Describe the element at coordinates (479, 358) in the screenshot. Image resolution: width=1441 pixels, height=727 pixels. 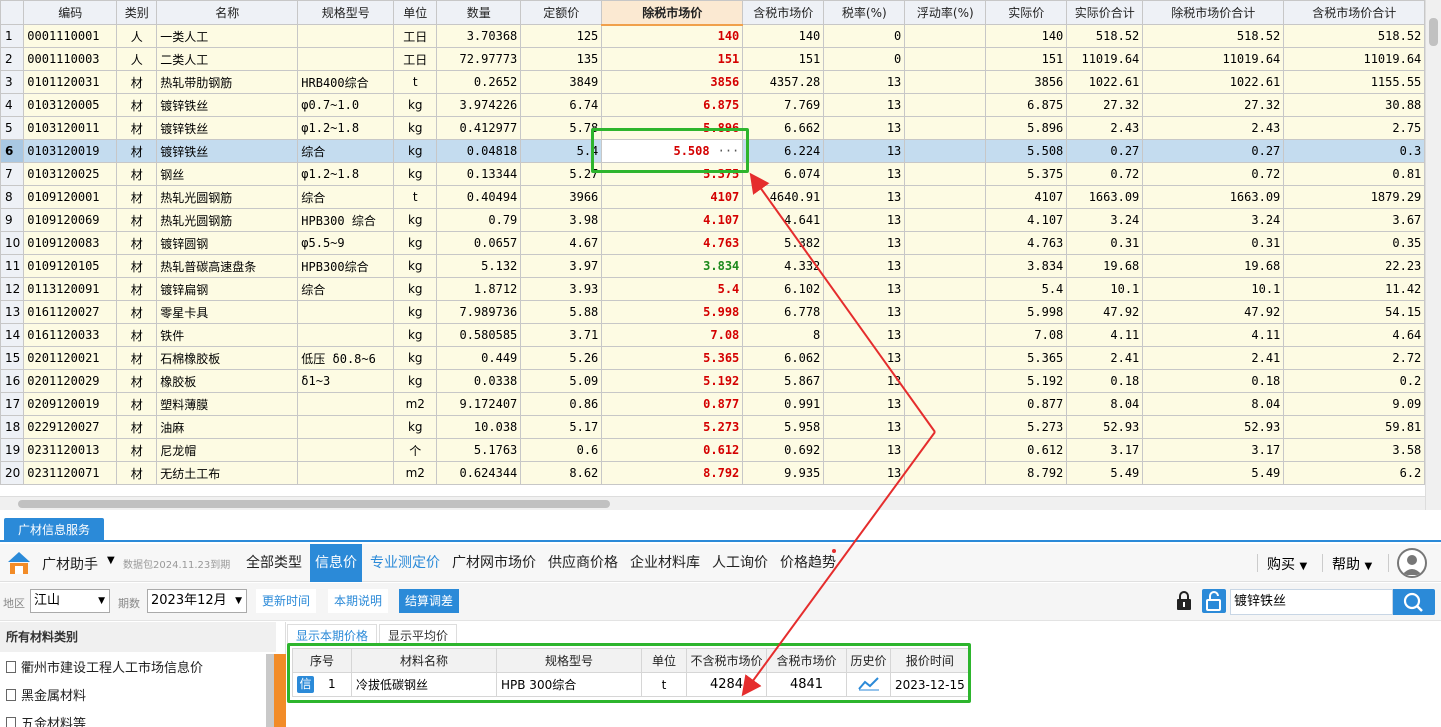
I see `quantity-cell: 0.449` at that location.